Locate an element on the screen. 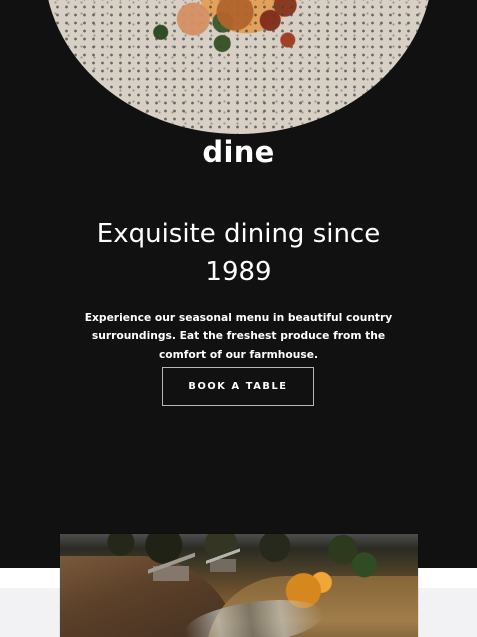 This screenshot has width=477, height=637. brand-logo: dine is located at coordinates (238, 152).